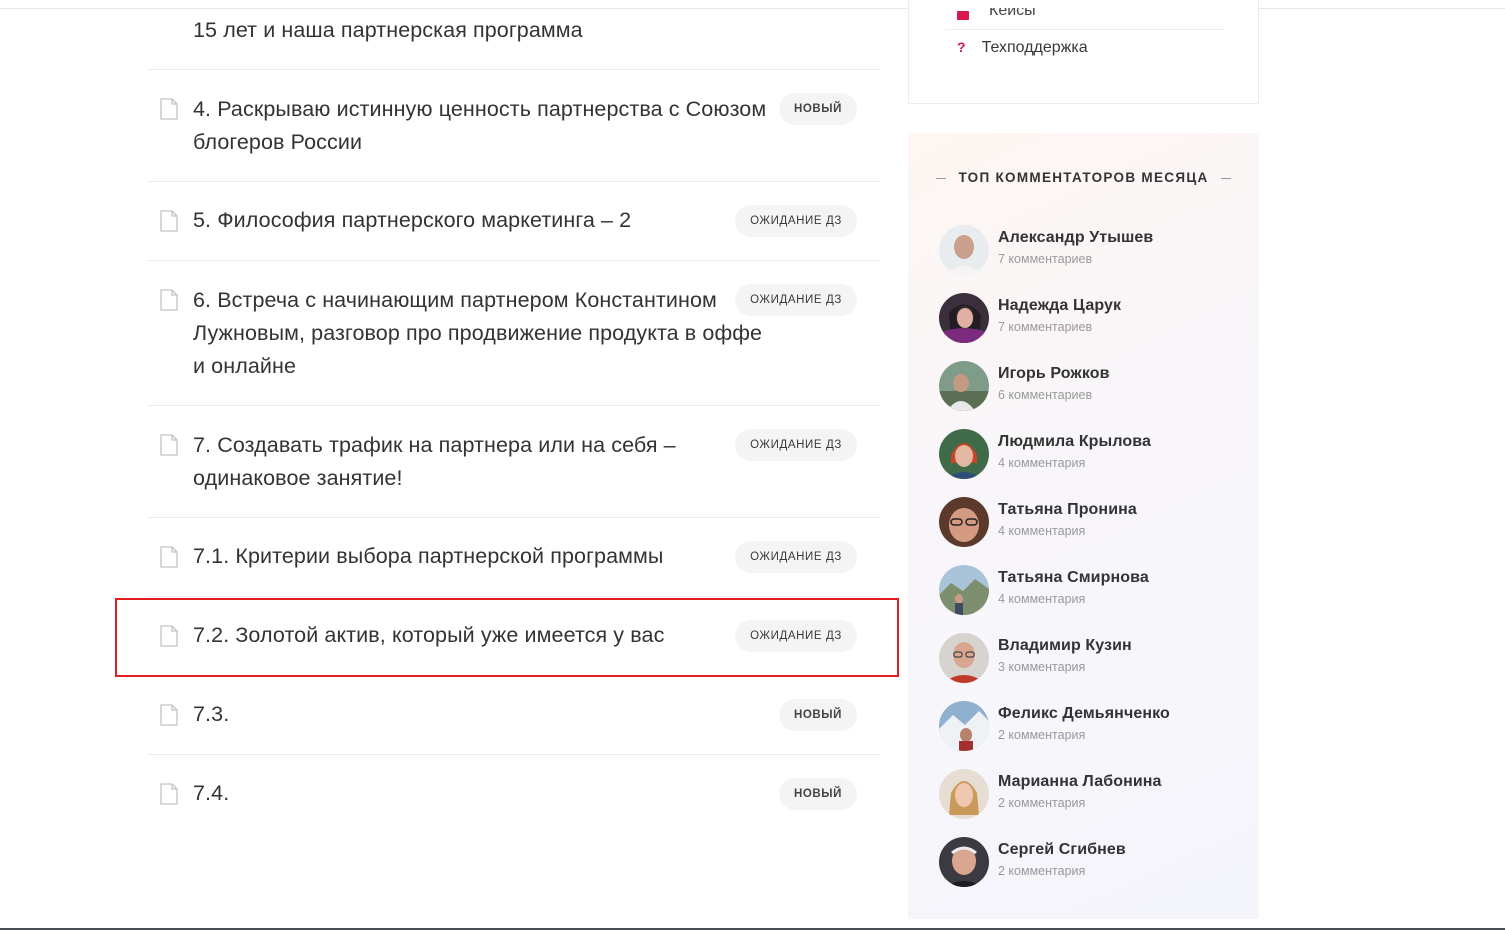 The width and height of the screenshot is (1505, 930). What do you see at coordinates (1074, 442) in the screenshot?
I see `commenter-name: Людмила Крылова` at bounding box center [1074, 442].